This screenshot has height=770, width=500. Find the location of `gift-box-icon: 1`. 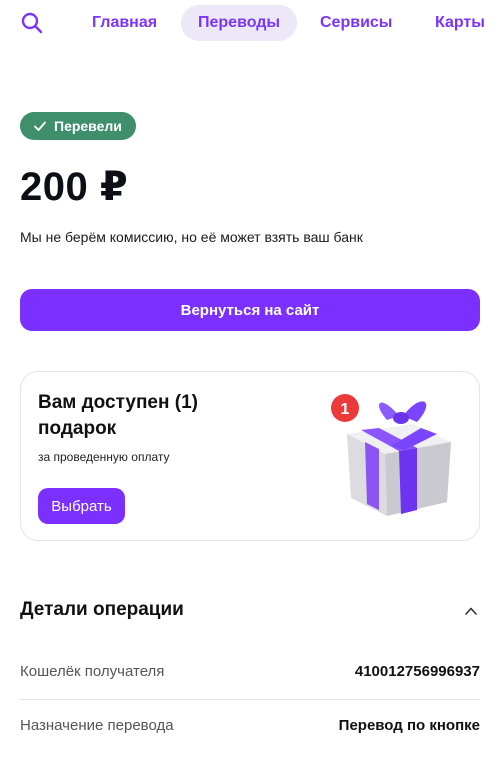

gift-box-icon: 1 is located at coordinates (391, 455).